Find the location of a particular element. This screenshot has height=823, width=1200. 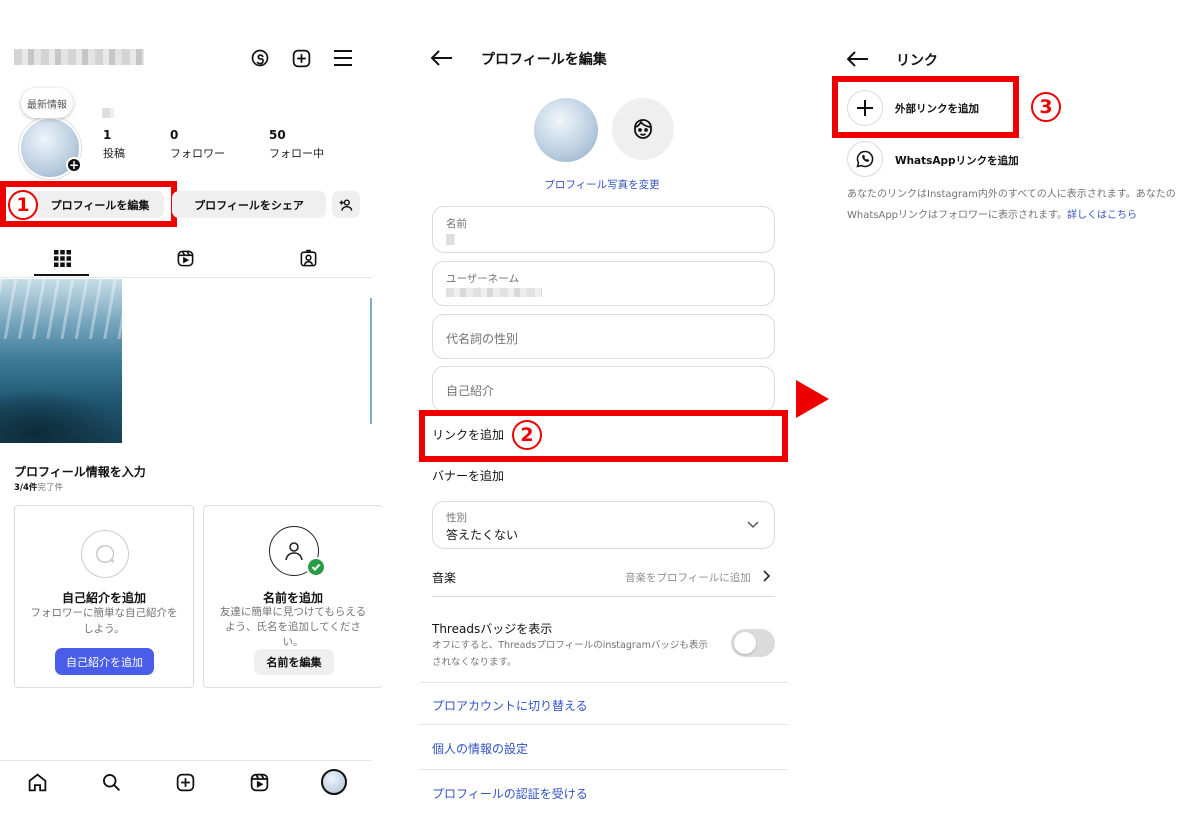

add-link-row: リンクを追加 is located at coordinates (468, 434).